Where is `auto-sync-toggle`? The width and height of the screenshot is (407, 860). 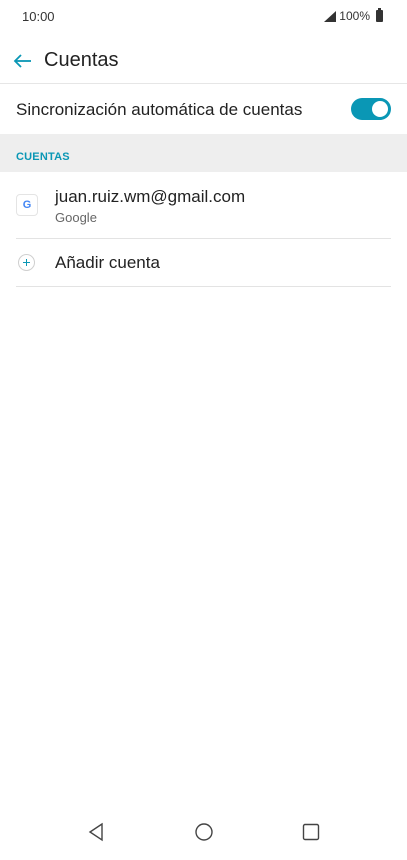 auto-sync-toggle is located at coordinates (371, 109).